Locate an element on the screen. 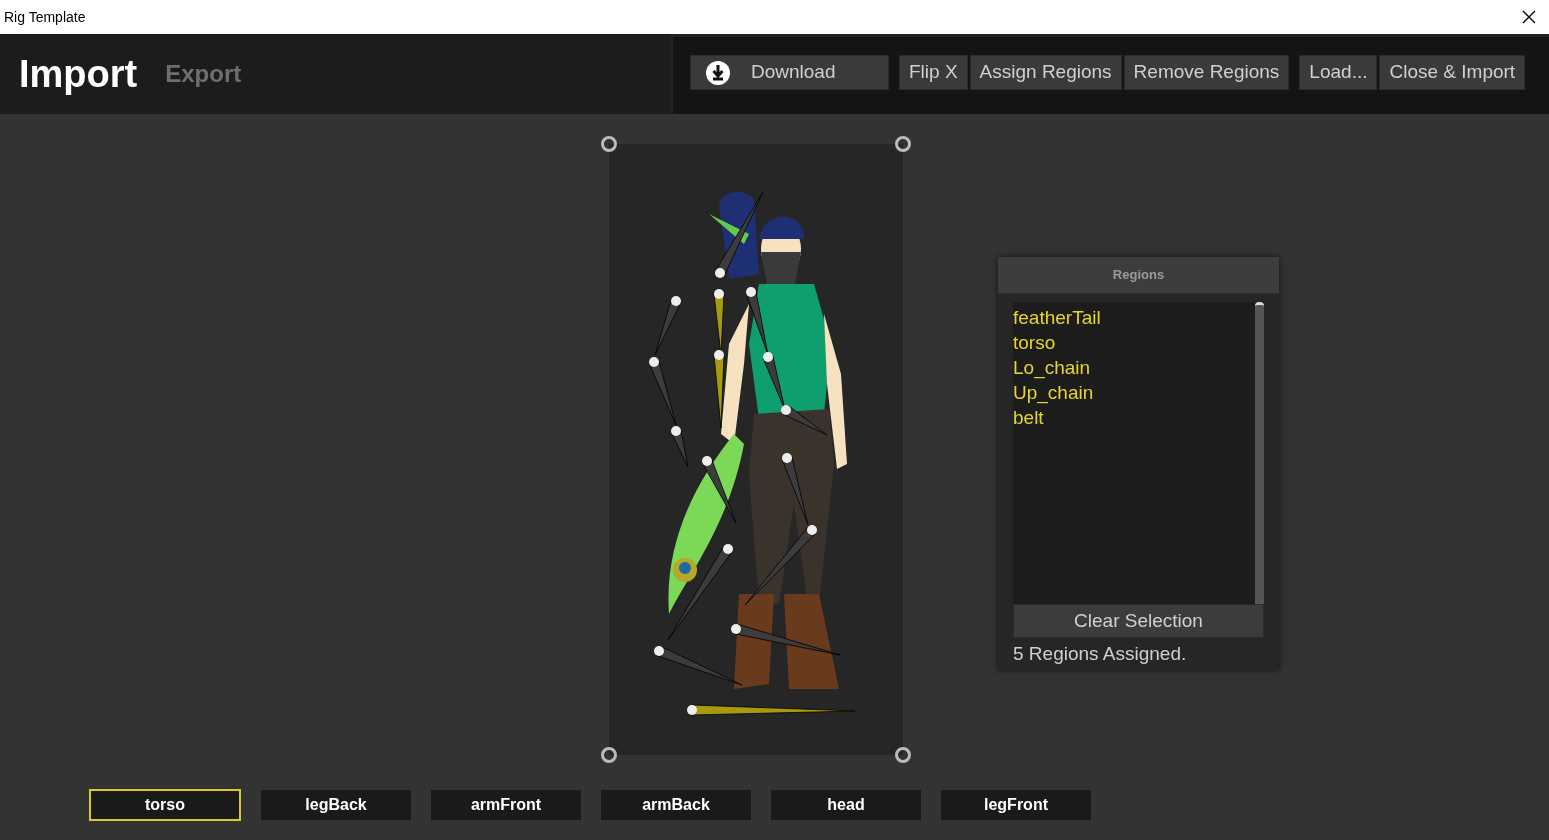 This screenshot has height=840, width=1549. toolbar-button: Remove Regions is located at coordinates (1206, 72).